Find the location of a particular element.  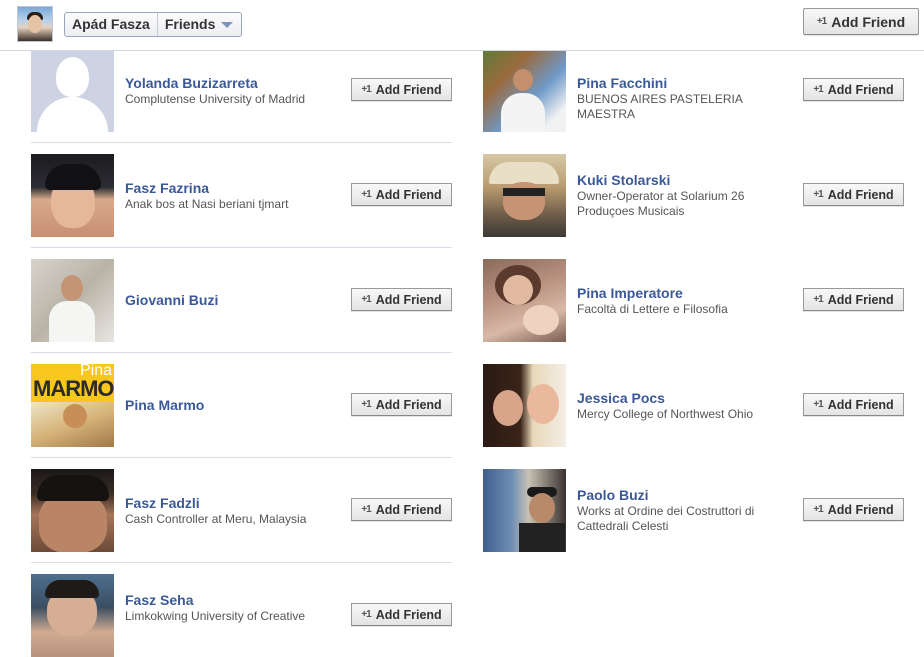

silhouette-body is located at coordinates (72, 114).